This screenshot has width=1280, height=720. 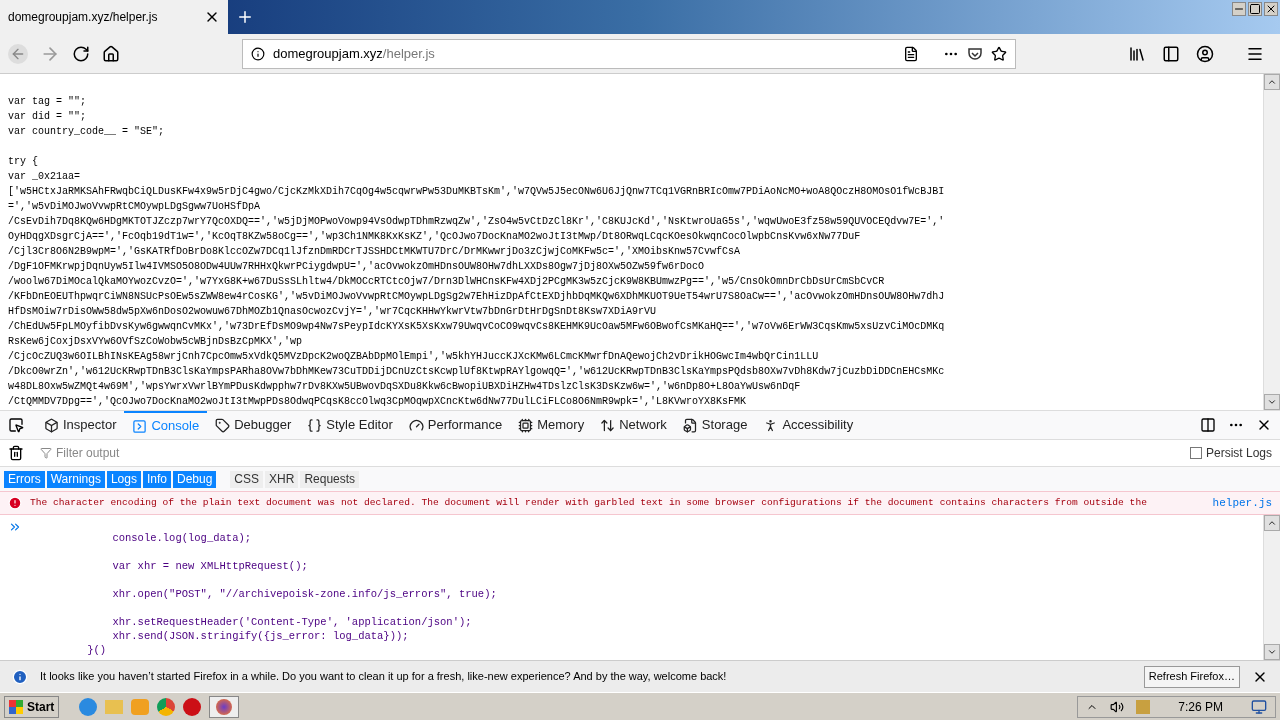 What do you see at coordinates (16, 453) in the screenshot?
I see `trash-icon` at bounding box center [16, 453].